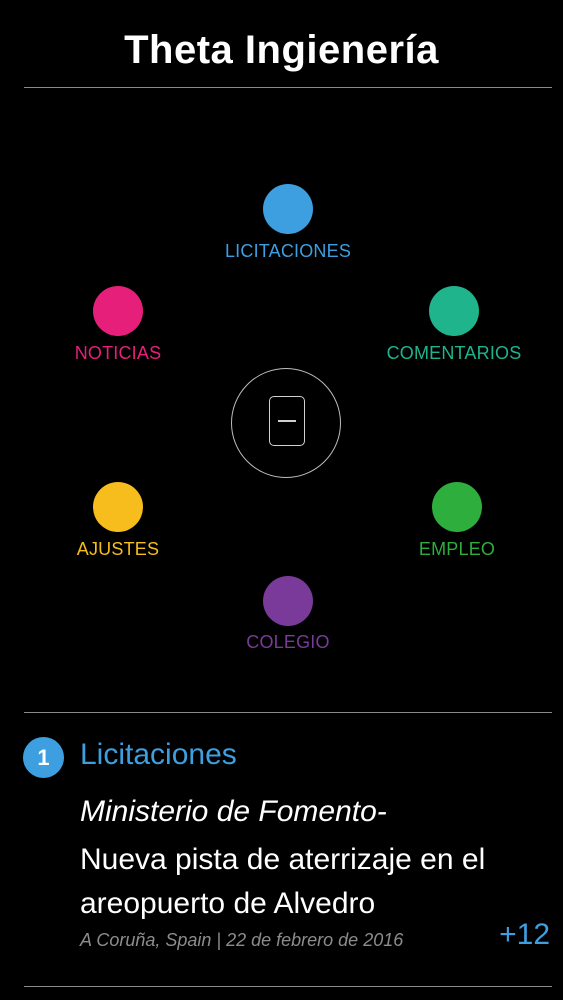  I want to click on news-source: Ministerio de Fomento-, so click(233, 812).